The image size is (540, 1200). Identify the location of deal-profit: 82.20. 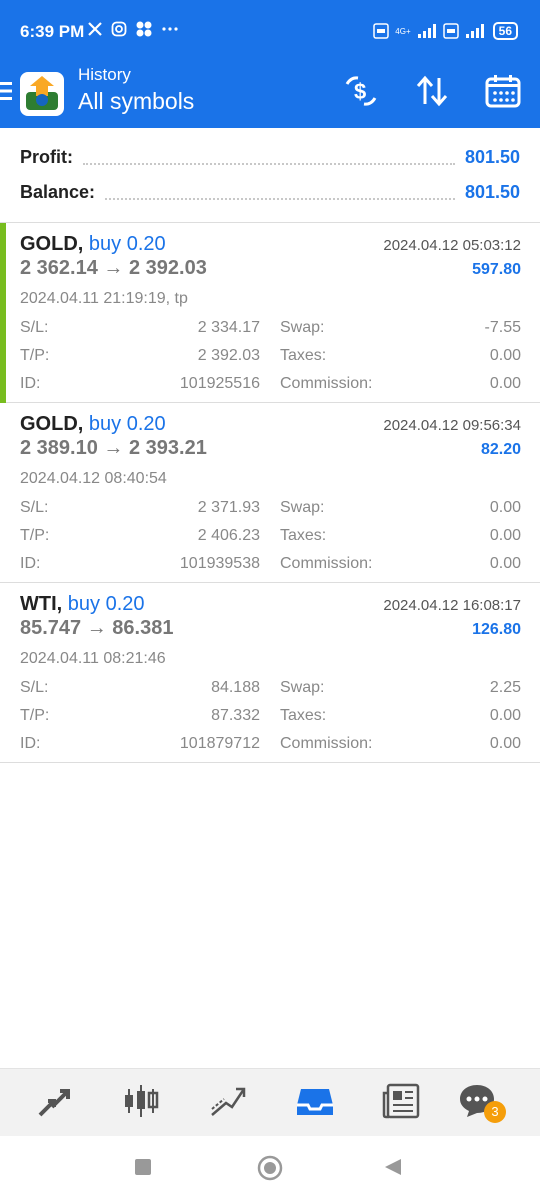
(500, 449).